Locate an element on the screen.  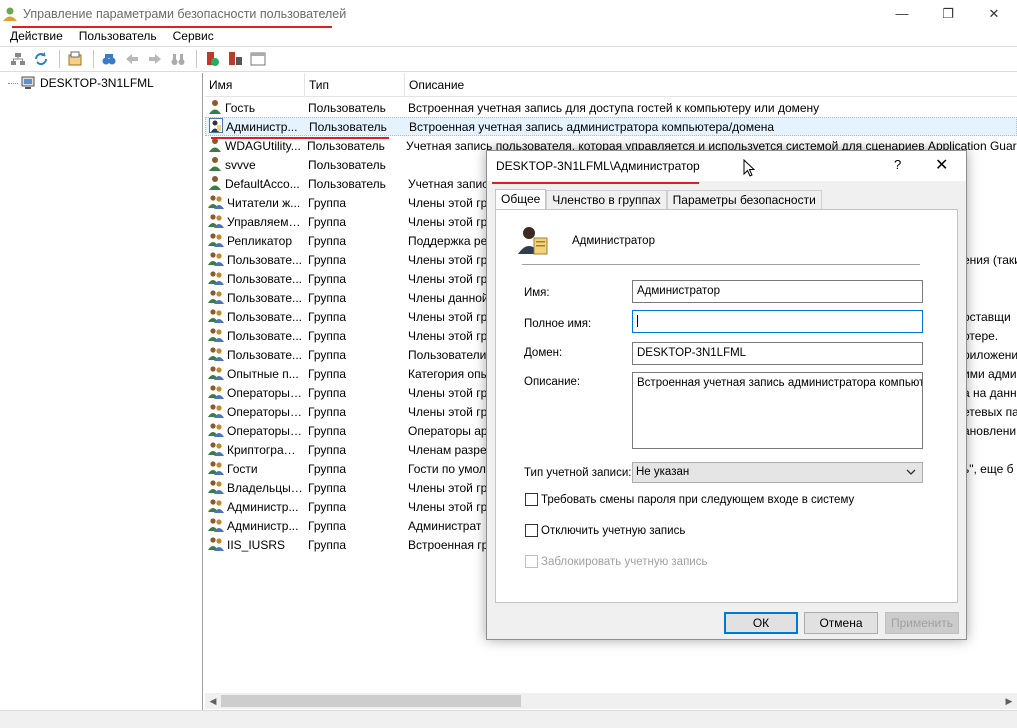
minimize-button: — is located at coordinates (902, 13).